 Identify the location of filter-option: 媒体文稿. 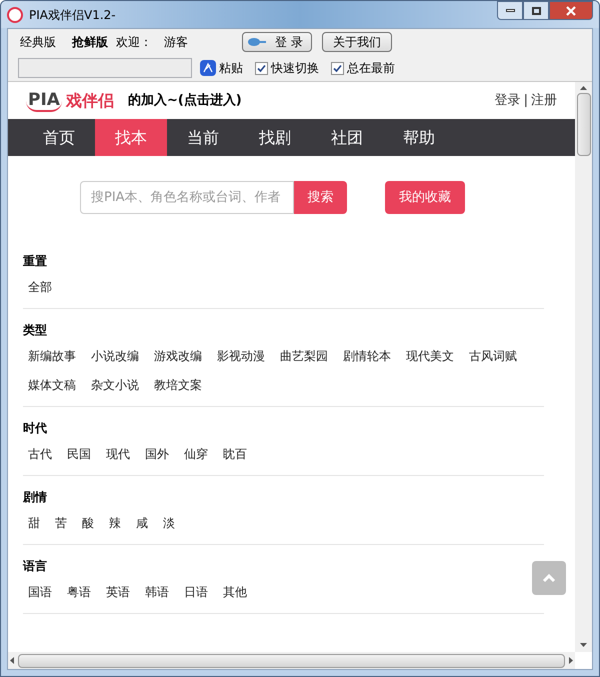
(52, 385).